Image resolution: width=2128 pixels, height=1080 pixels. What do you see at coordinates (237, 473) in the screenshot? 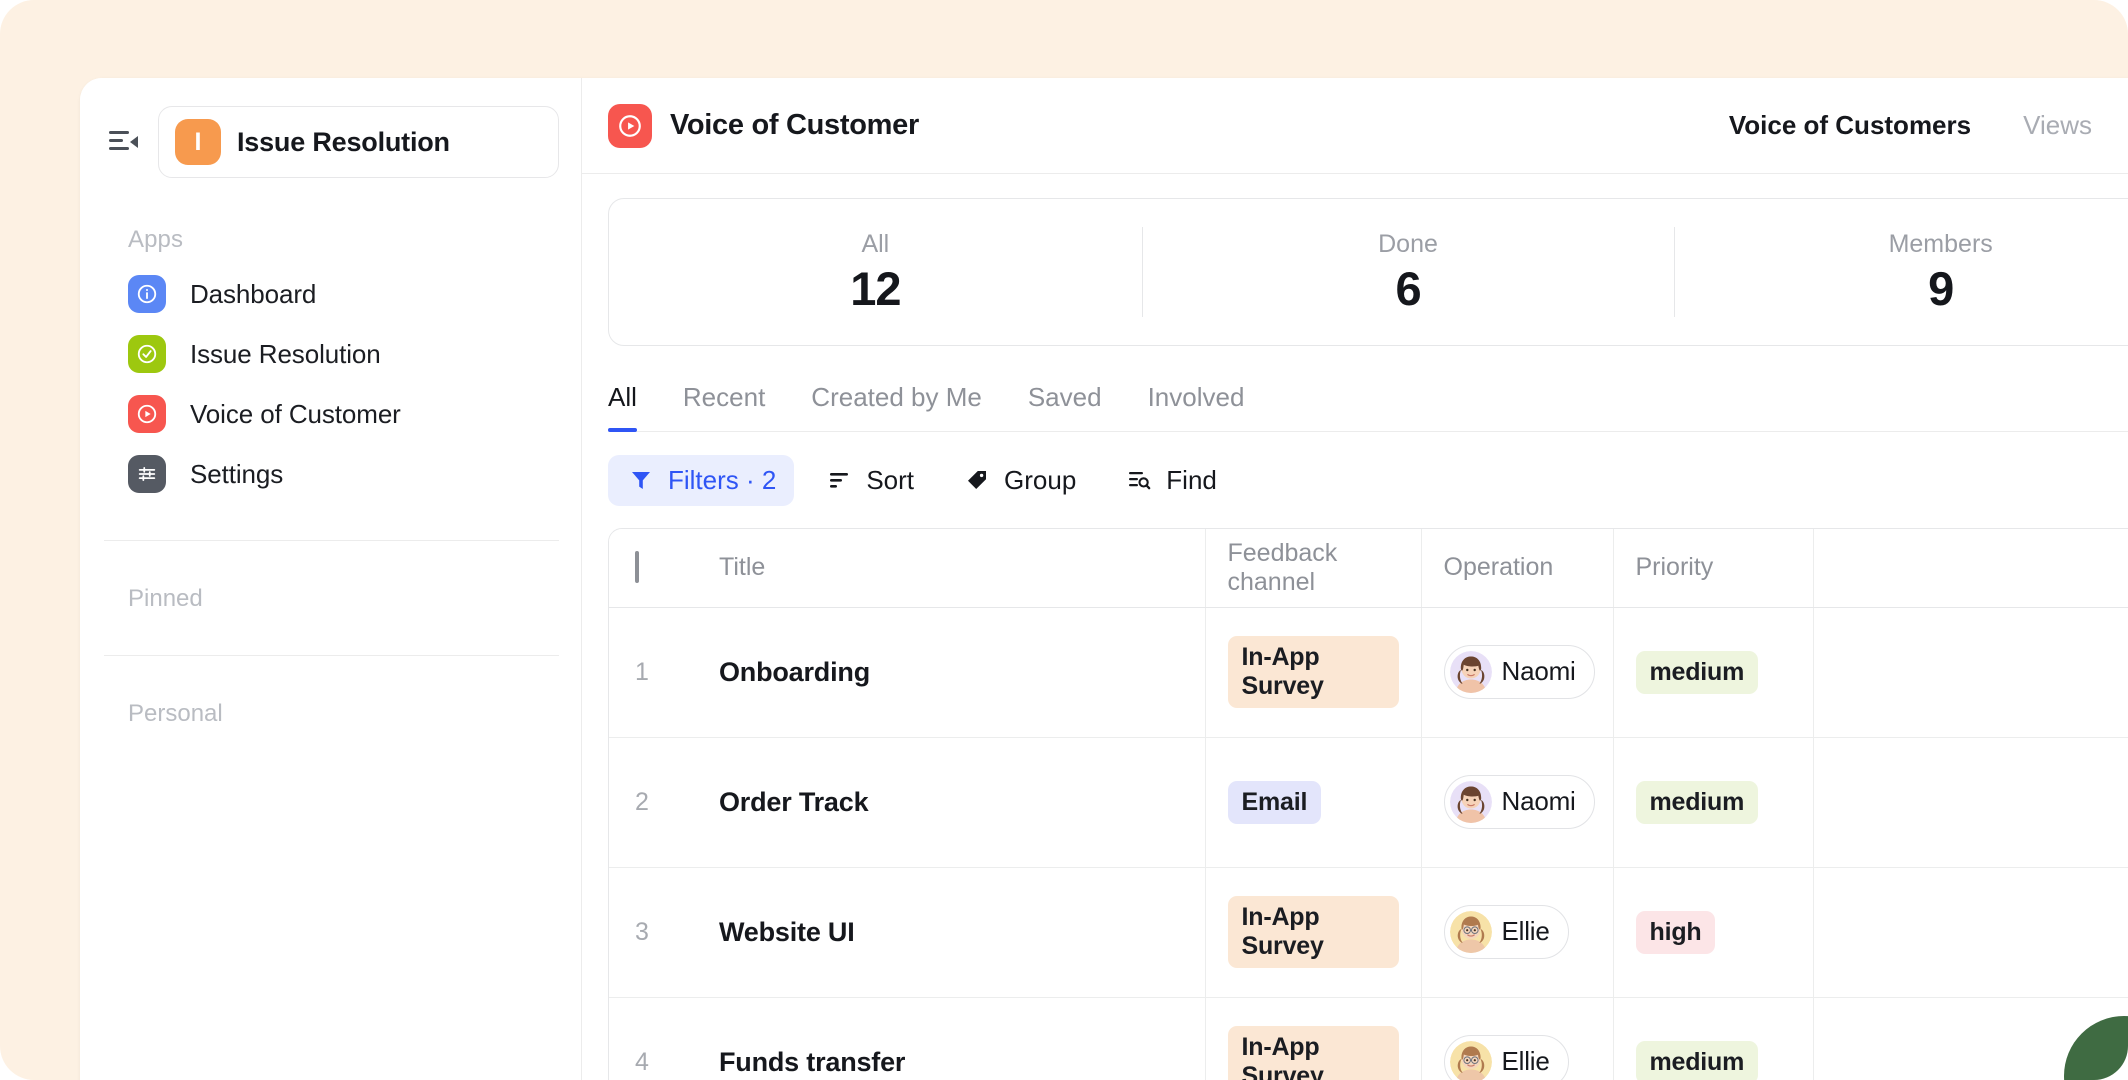
I see `sidebar-item-label: Settings` at bounding box center [237, 473].